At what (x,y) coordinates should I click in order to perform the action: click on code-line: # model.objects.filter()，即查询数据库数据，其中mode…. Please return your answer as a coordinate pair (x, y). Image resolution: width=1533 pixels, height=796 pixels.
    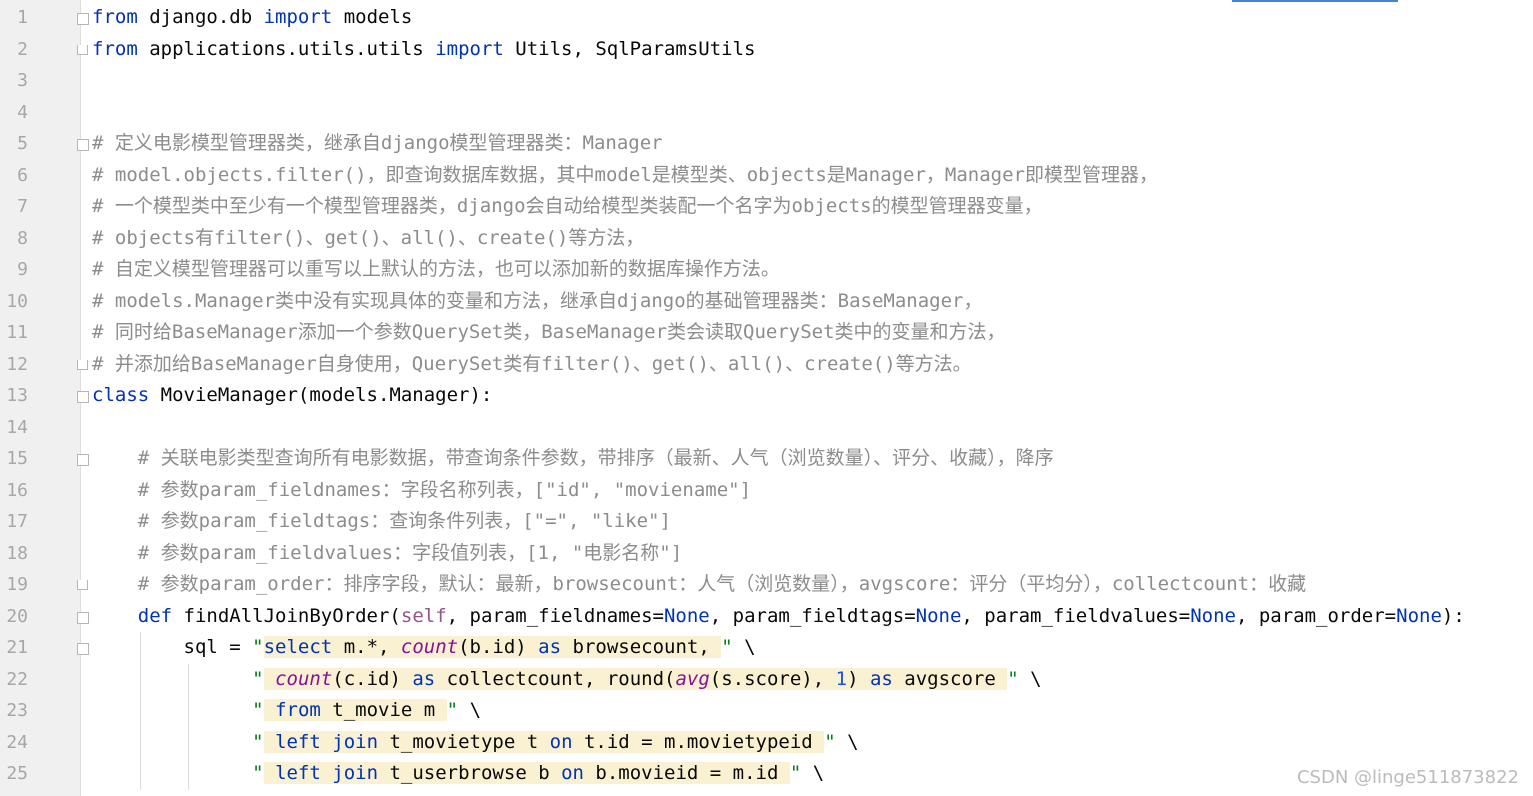
    Looking at the image, I should click on (625, 176).